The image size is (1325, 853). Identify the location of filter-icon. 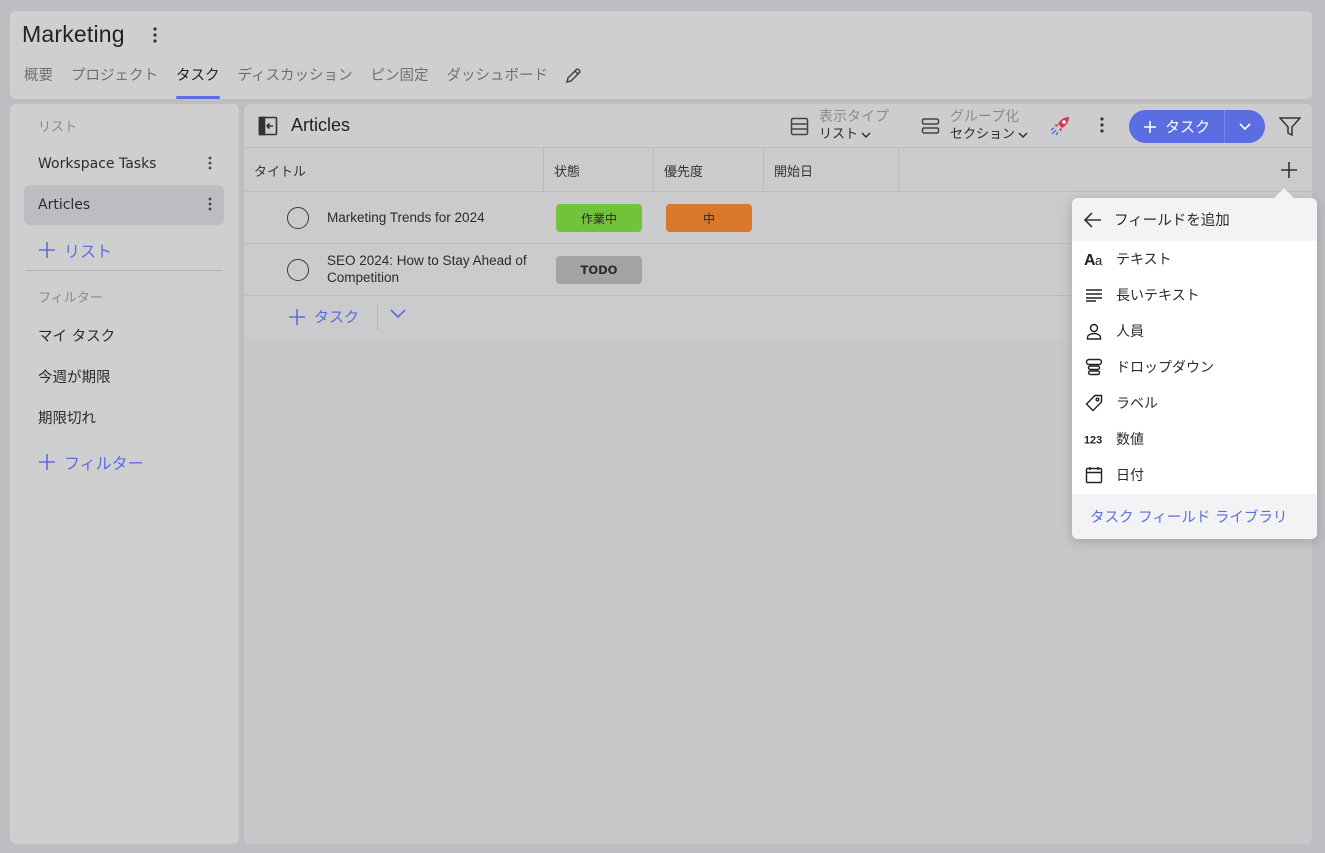
(1290, 127).